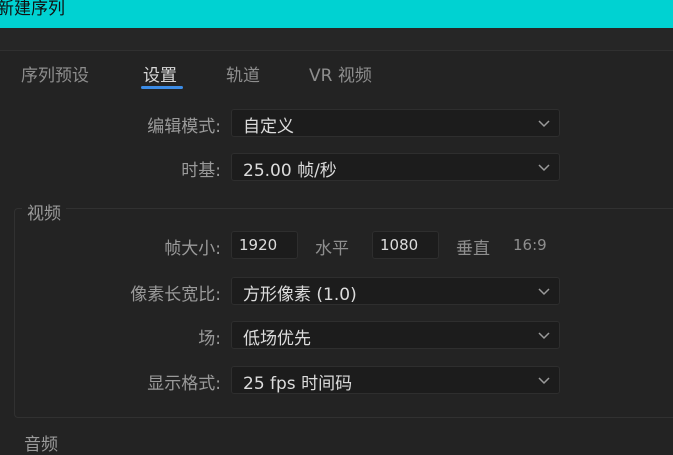 The image size is (673, 455). What do you see at coordinates (290, 171) in the screenshot?
I see `timebase-value: 25.00 帧/秒` at bounding box center [290, 171].